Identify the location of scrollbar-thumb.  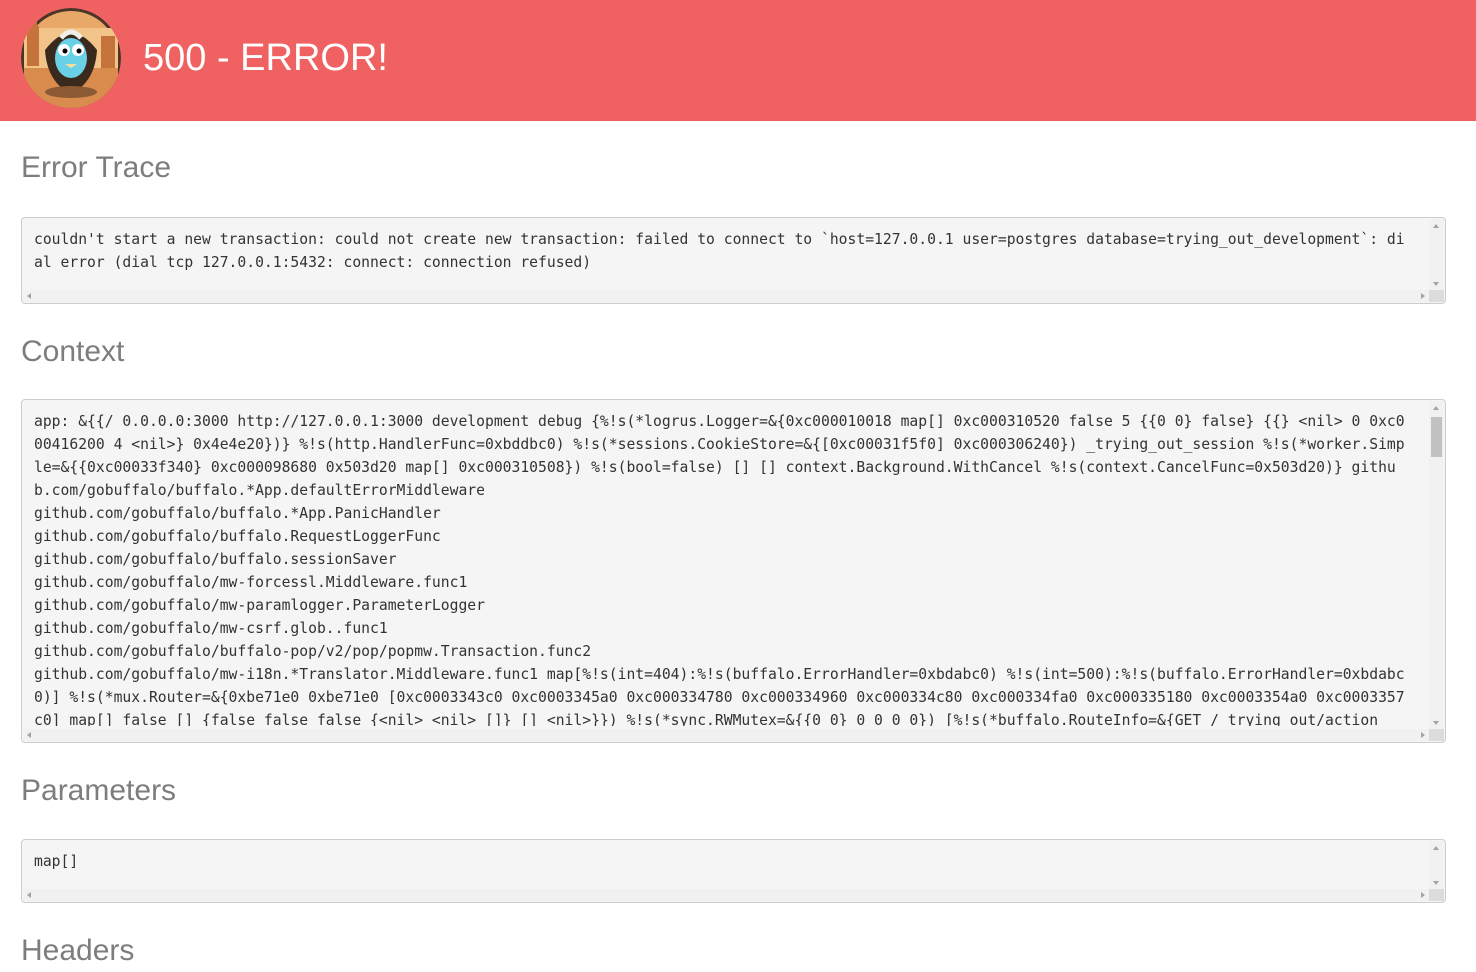
(1436, 437).